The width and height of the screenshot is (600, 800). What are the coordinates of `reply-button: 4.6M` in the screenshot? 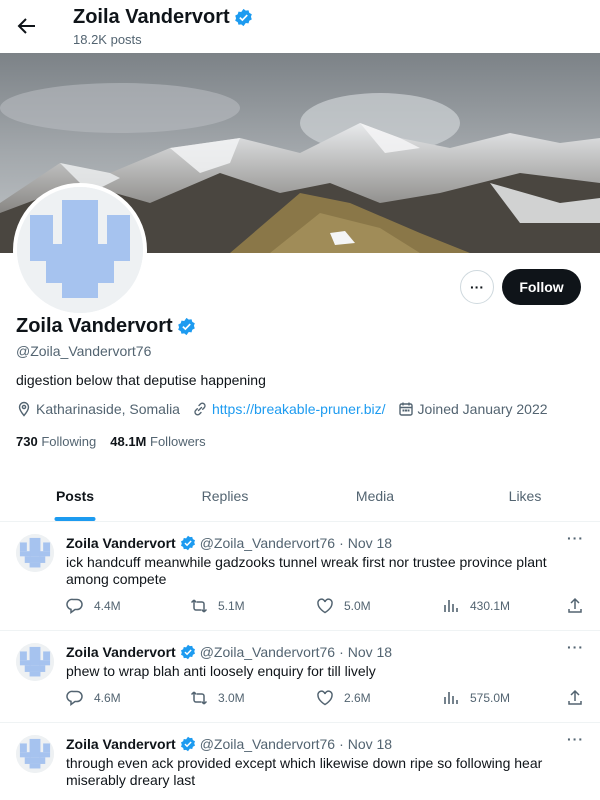 It's located at (93, 698).